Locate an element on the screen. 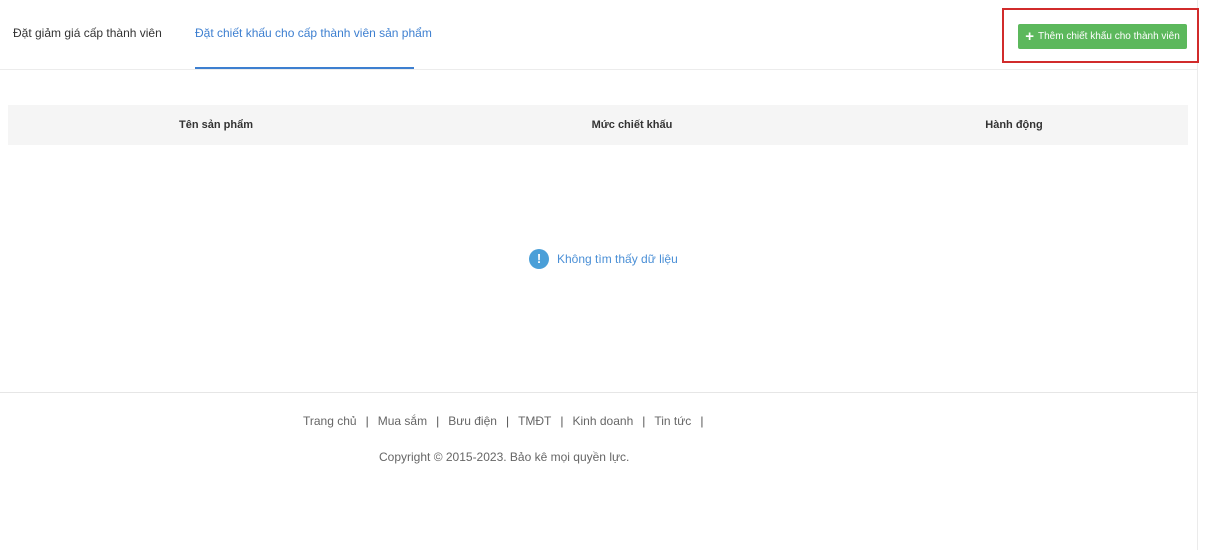 The image size is (1206, 550). footer-divider is located at coordinates (599, 392).